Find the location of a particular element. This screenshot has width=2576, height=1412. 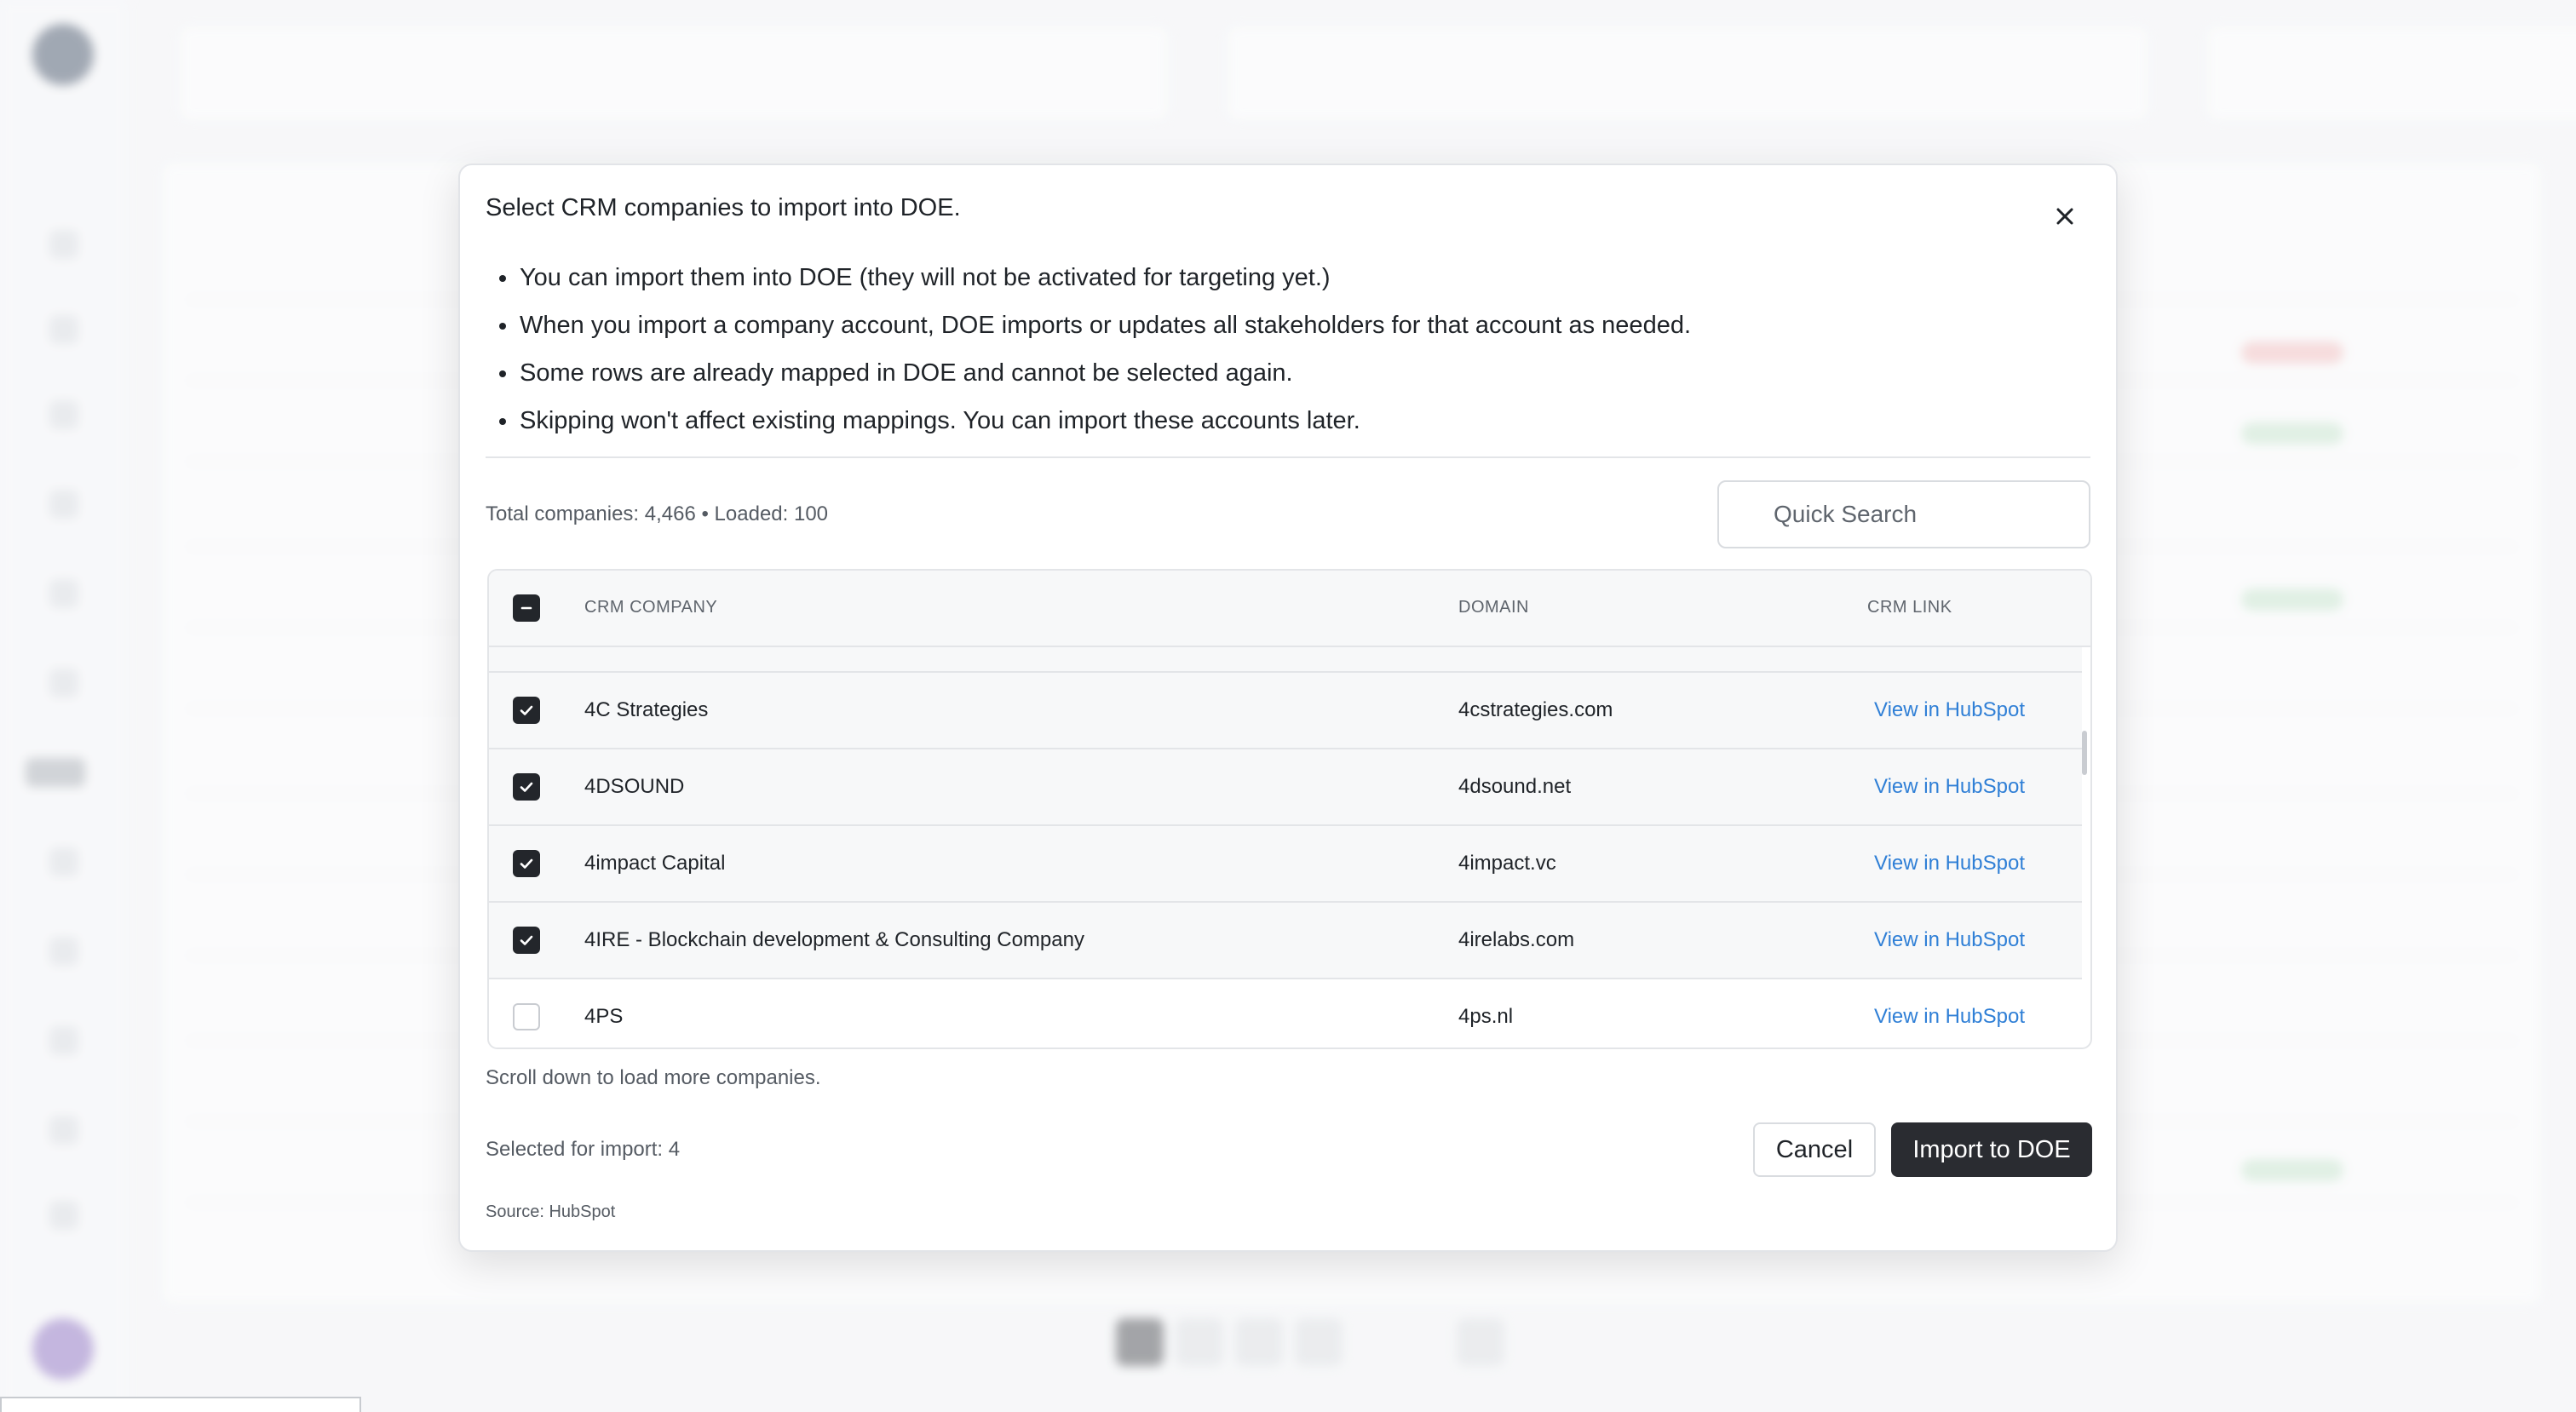

company-name: 4C Strategies is located at coordinates (647, 709).